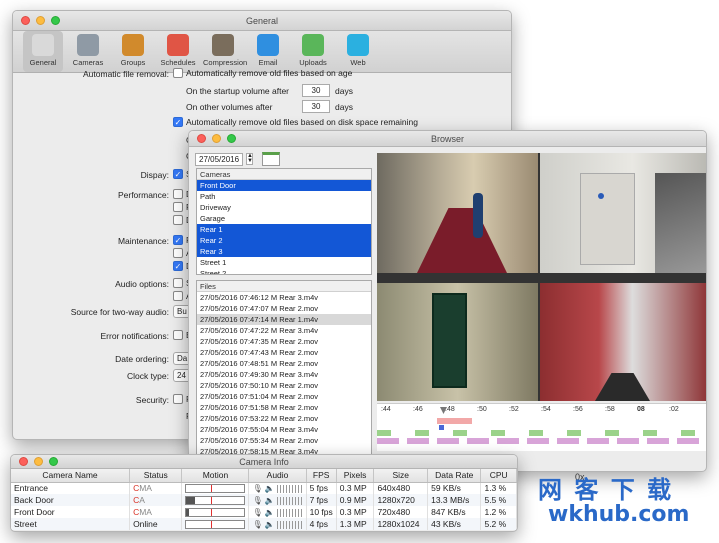 Image resolution: width=719 pixels, height=543 pixels. Describe the element at coordinates (178, 51) in the screenshot. I see `toolbar-item-schedules: Schedules` at that location.